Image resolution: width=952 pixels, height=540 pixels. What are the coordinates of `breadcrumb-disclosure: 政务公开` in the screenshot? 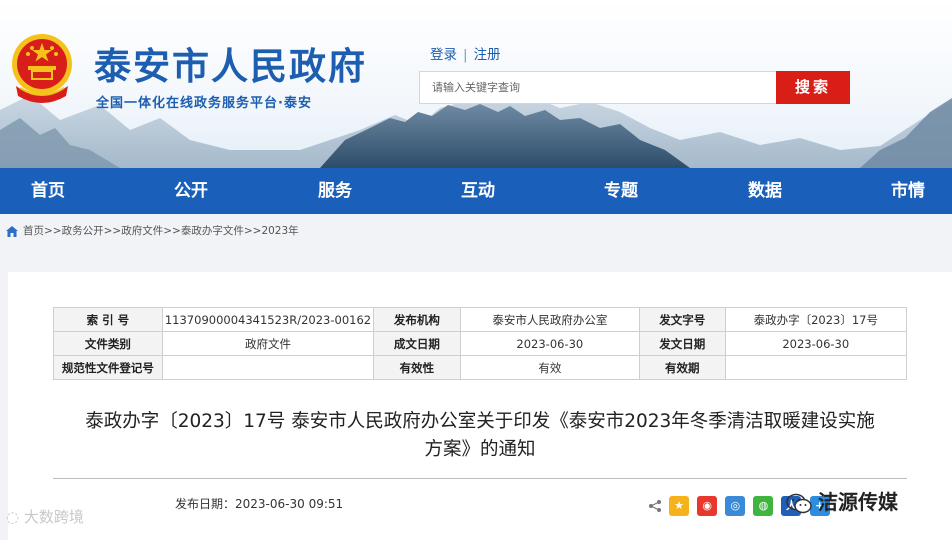 It's located at (83, 231).